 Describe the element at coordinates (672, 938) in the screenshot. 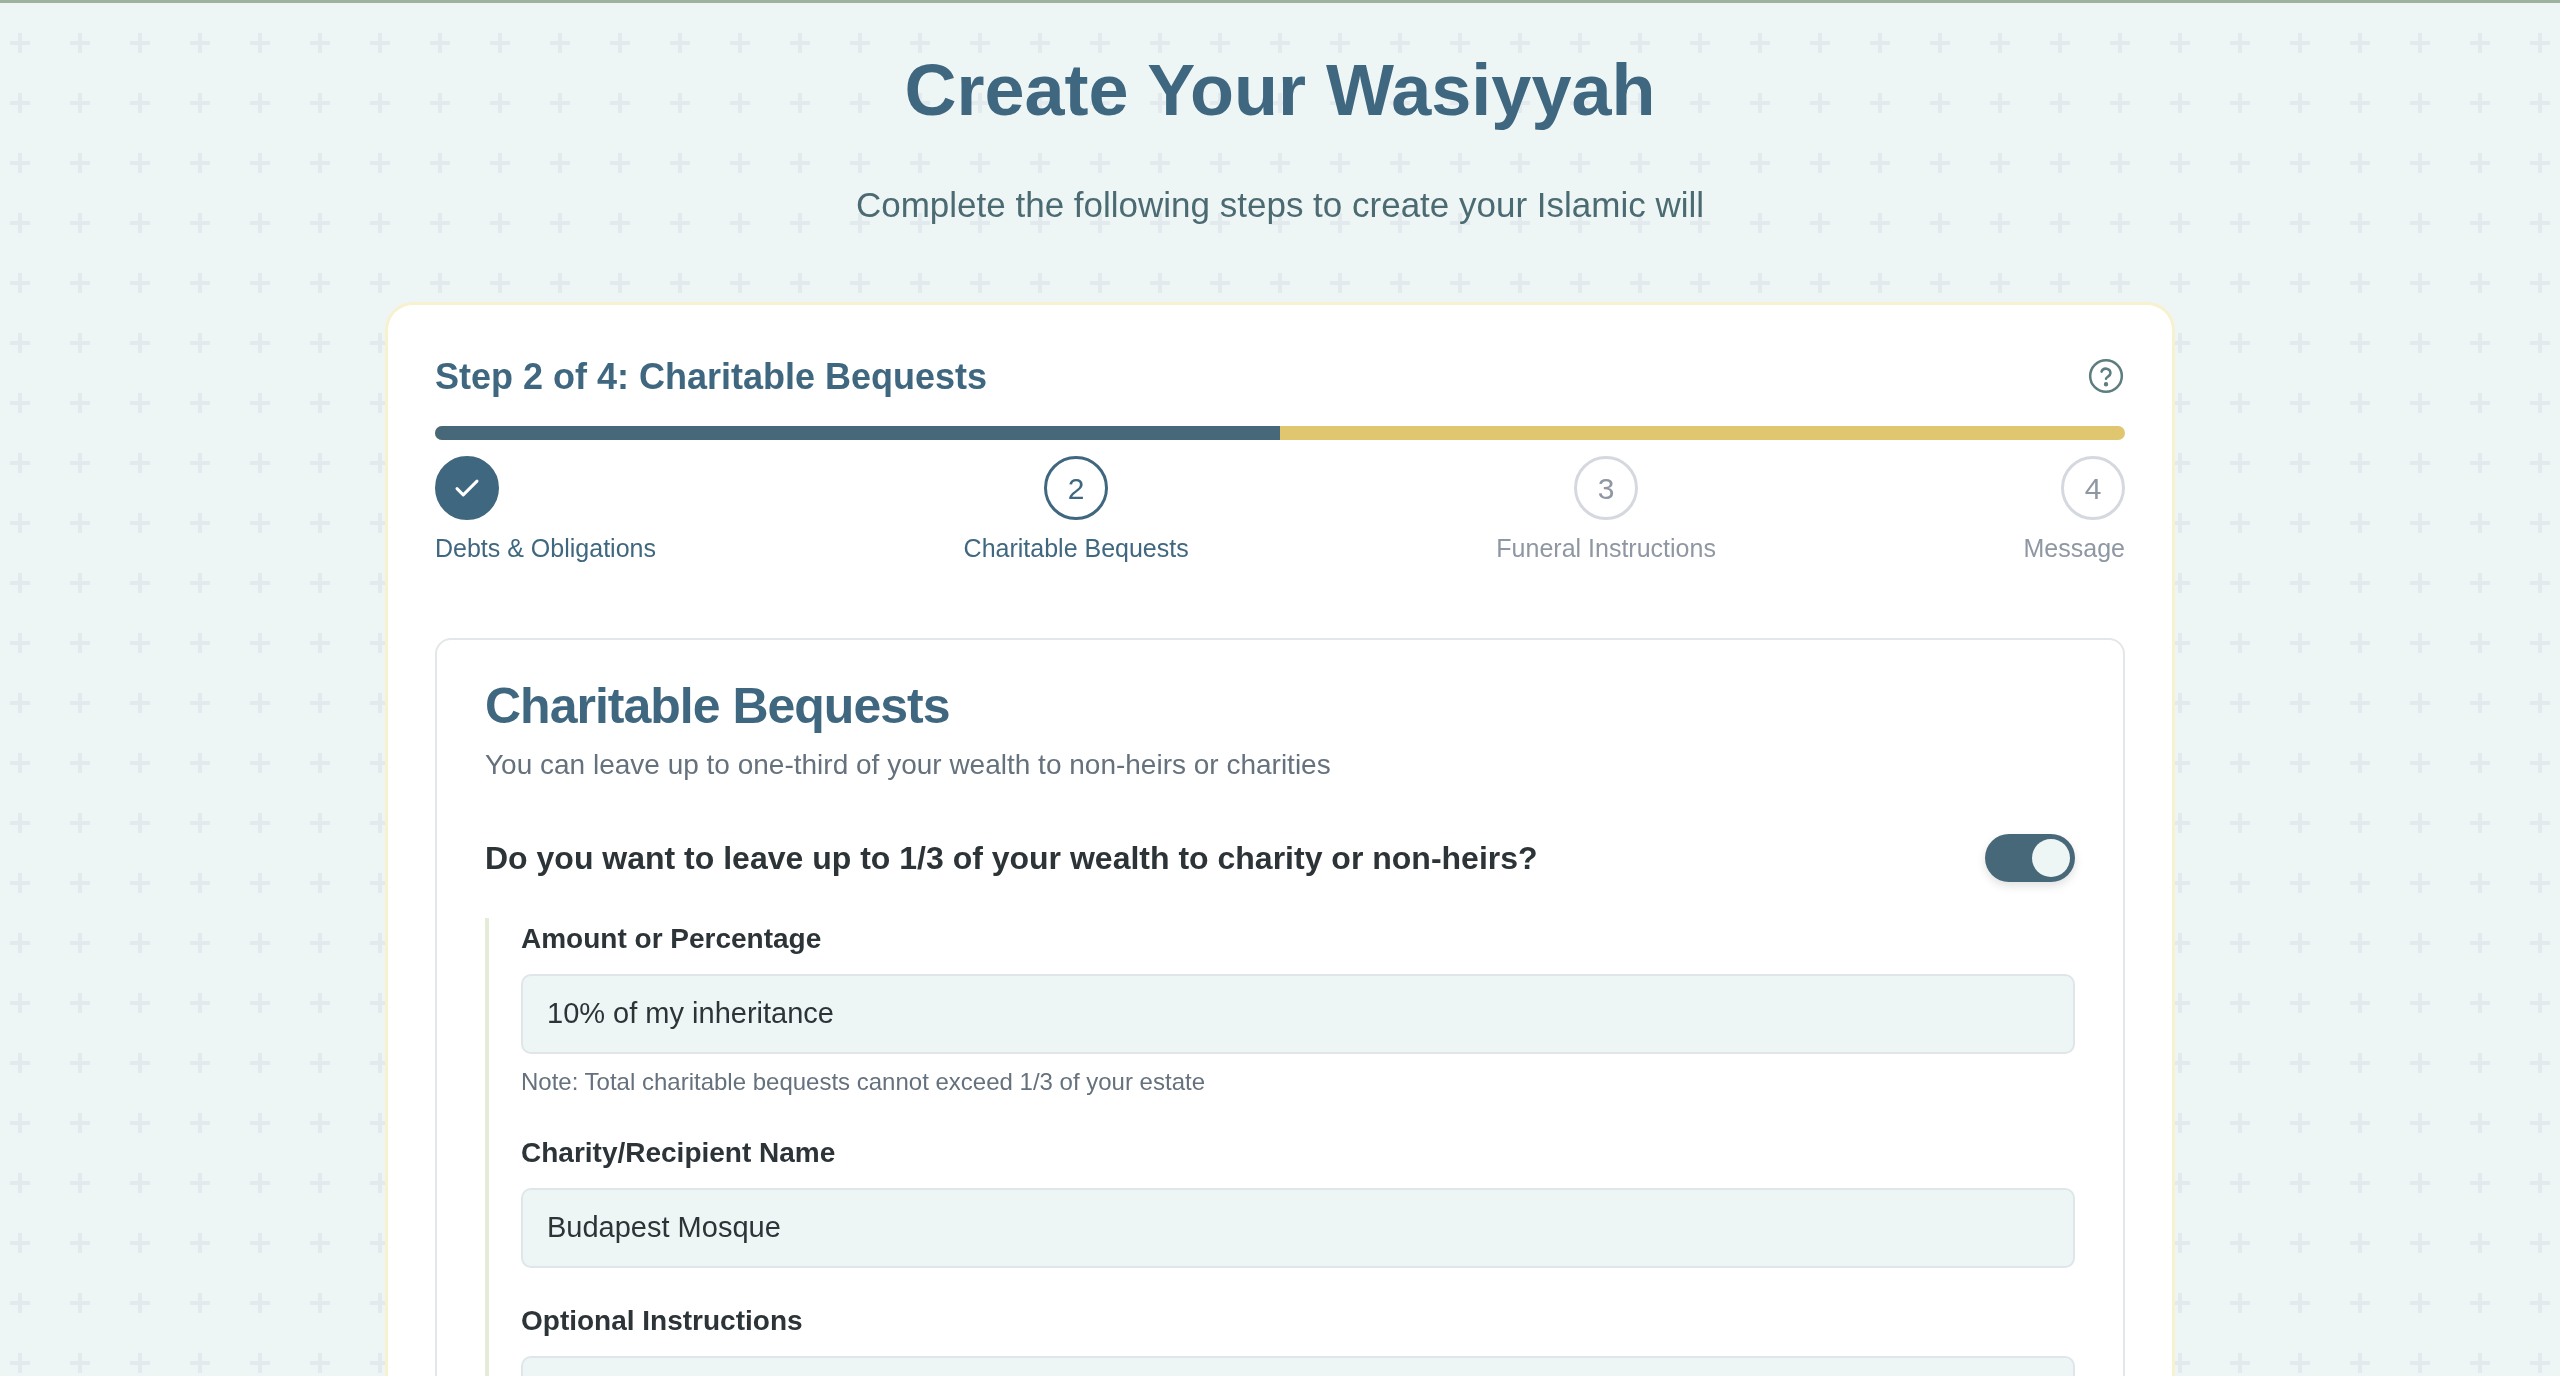

I see `field-label: Amount or Percentage` at that location.